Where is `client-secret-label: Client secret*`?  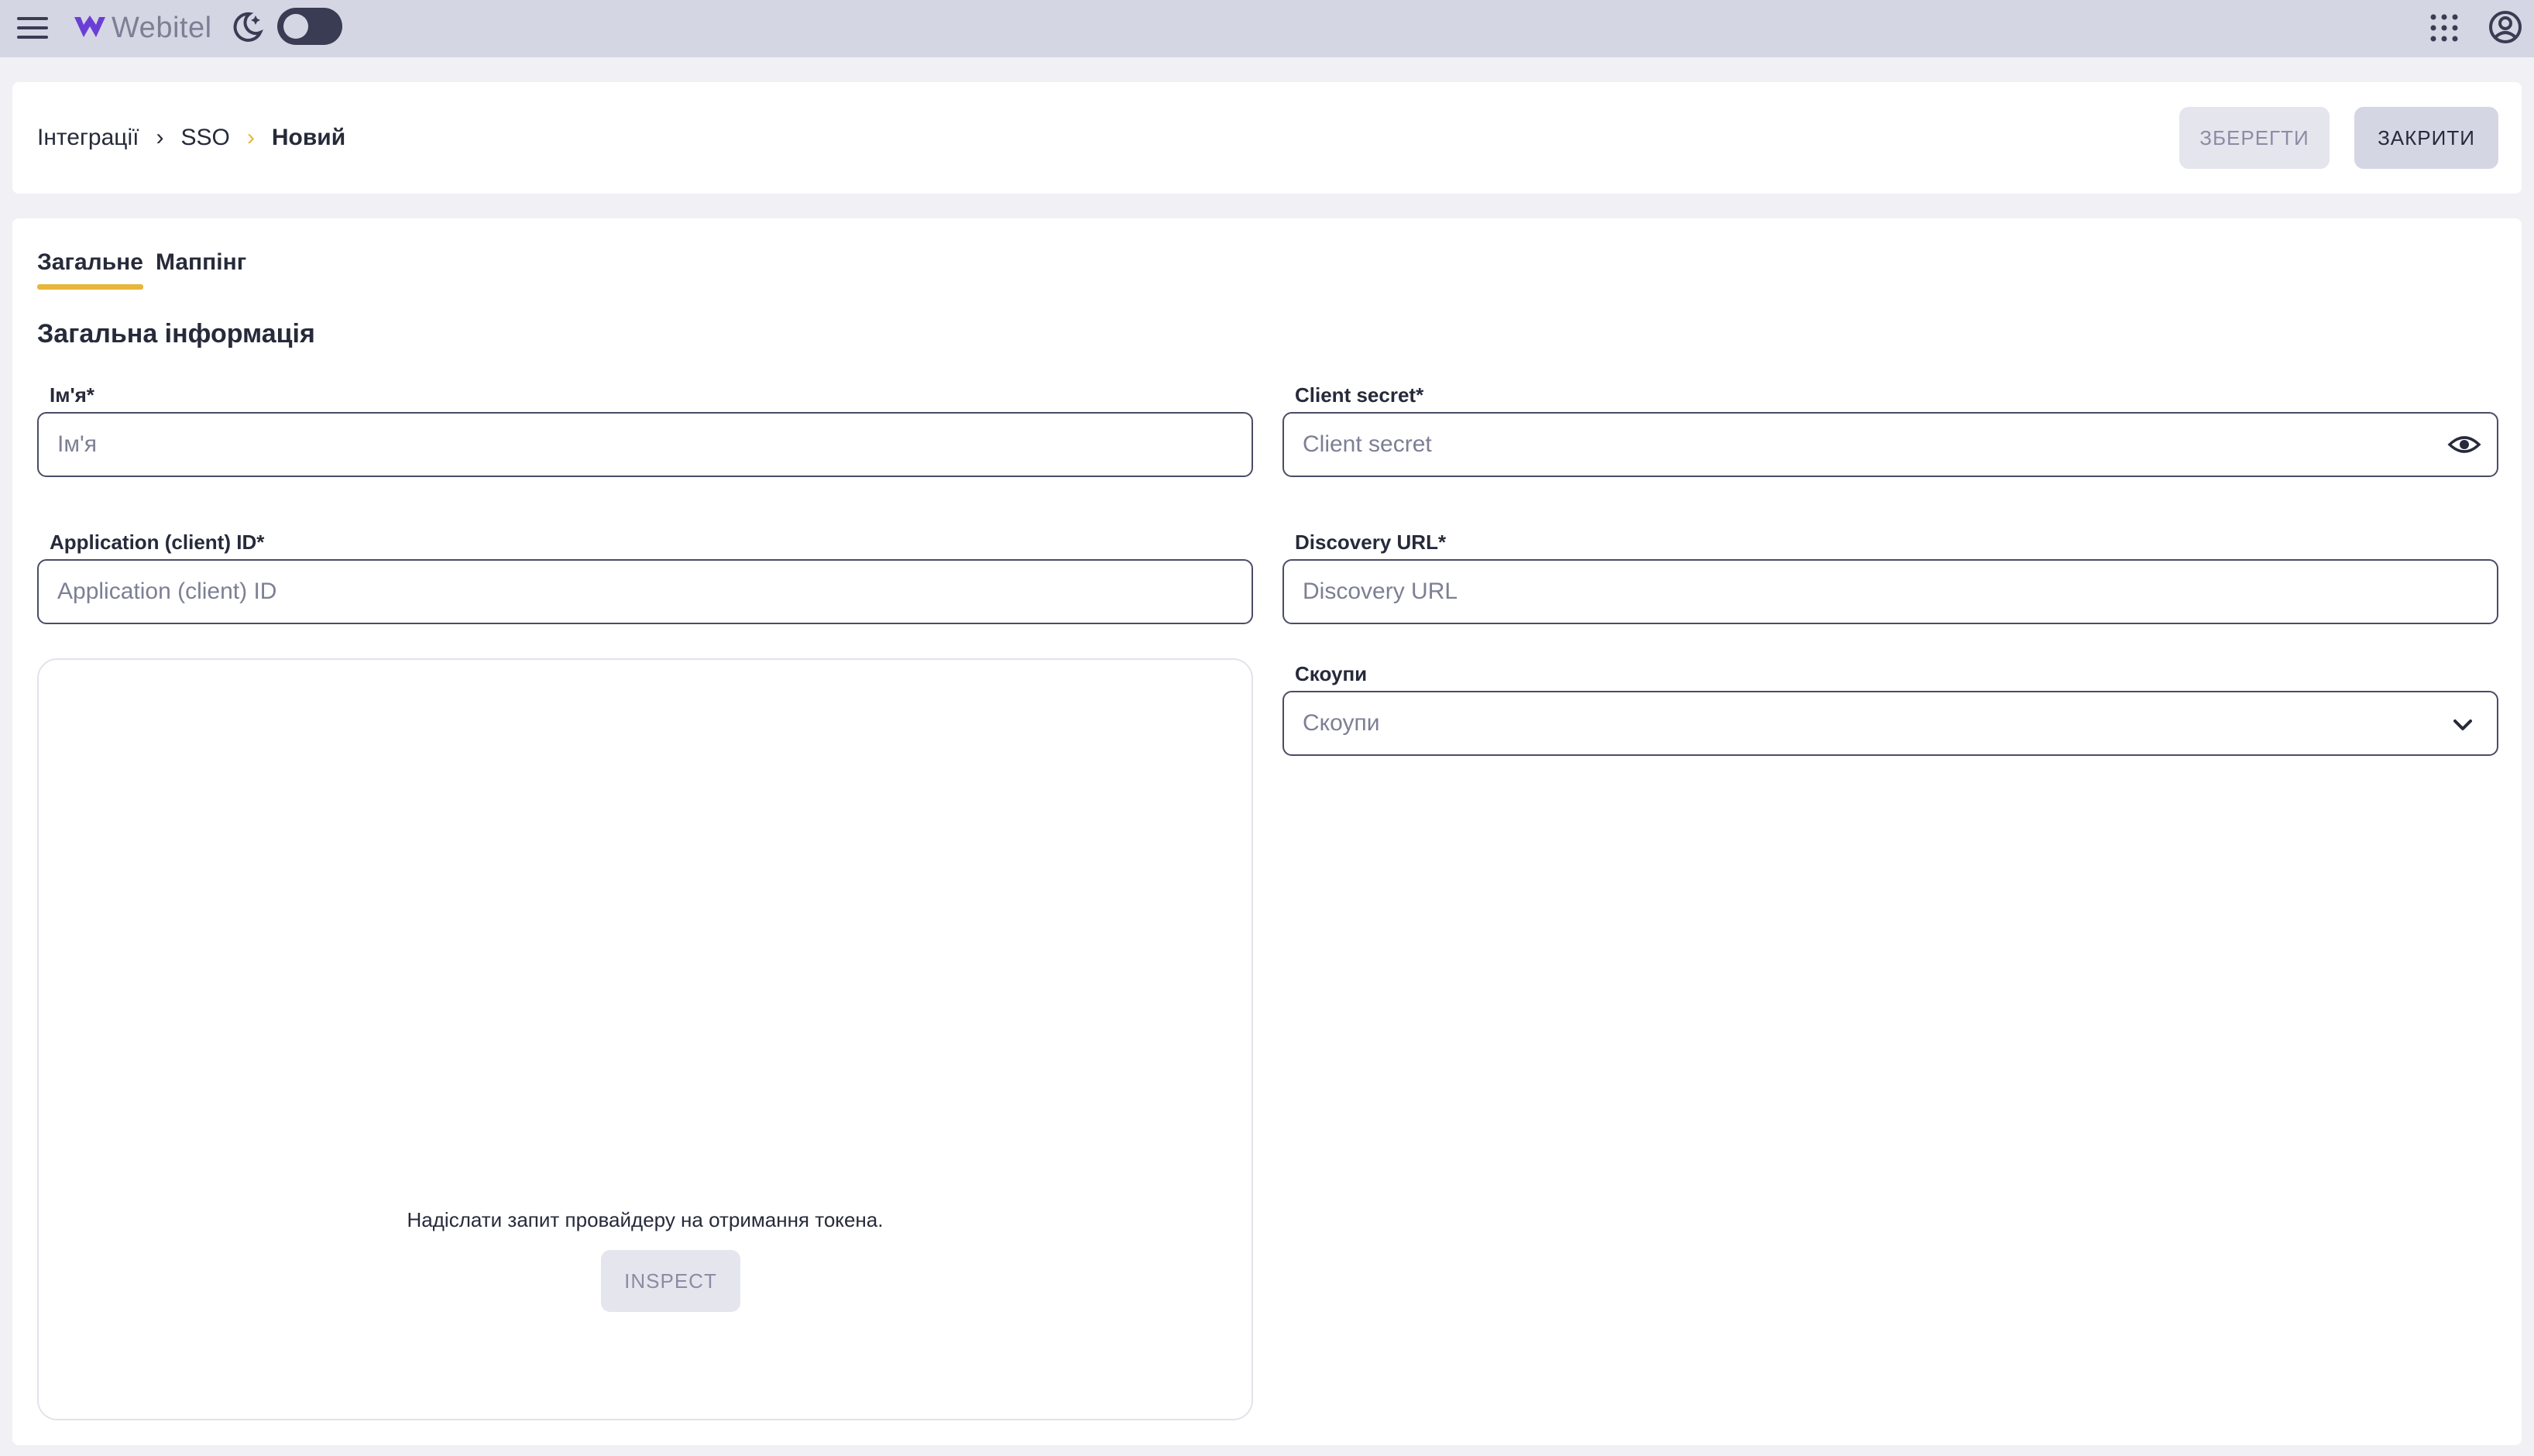 client-secret-label: Client secret* is located at coordinates (1359, 395).